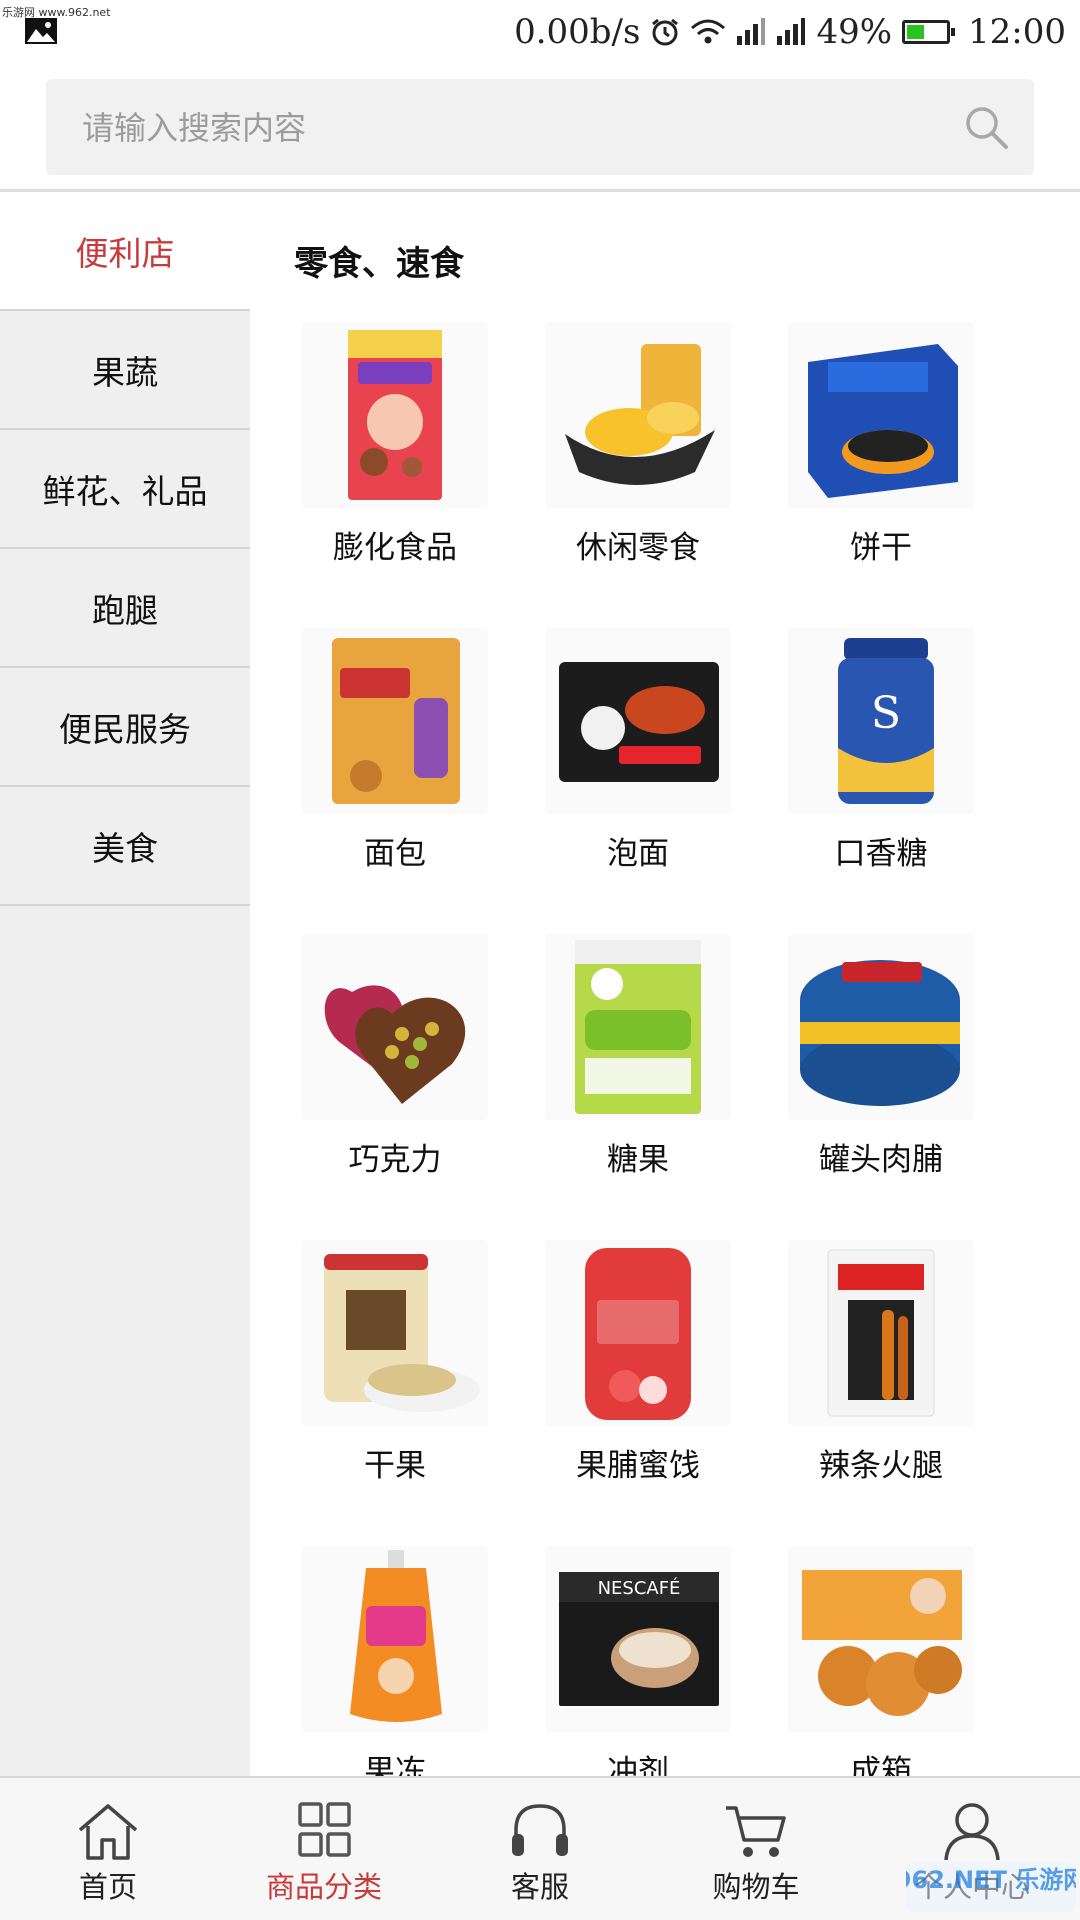 The width and height of the screenshot is (1080, 1920). I want to click on alarm-icon, so click(665, 32).